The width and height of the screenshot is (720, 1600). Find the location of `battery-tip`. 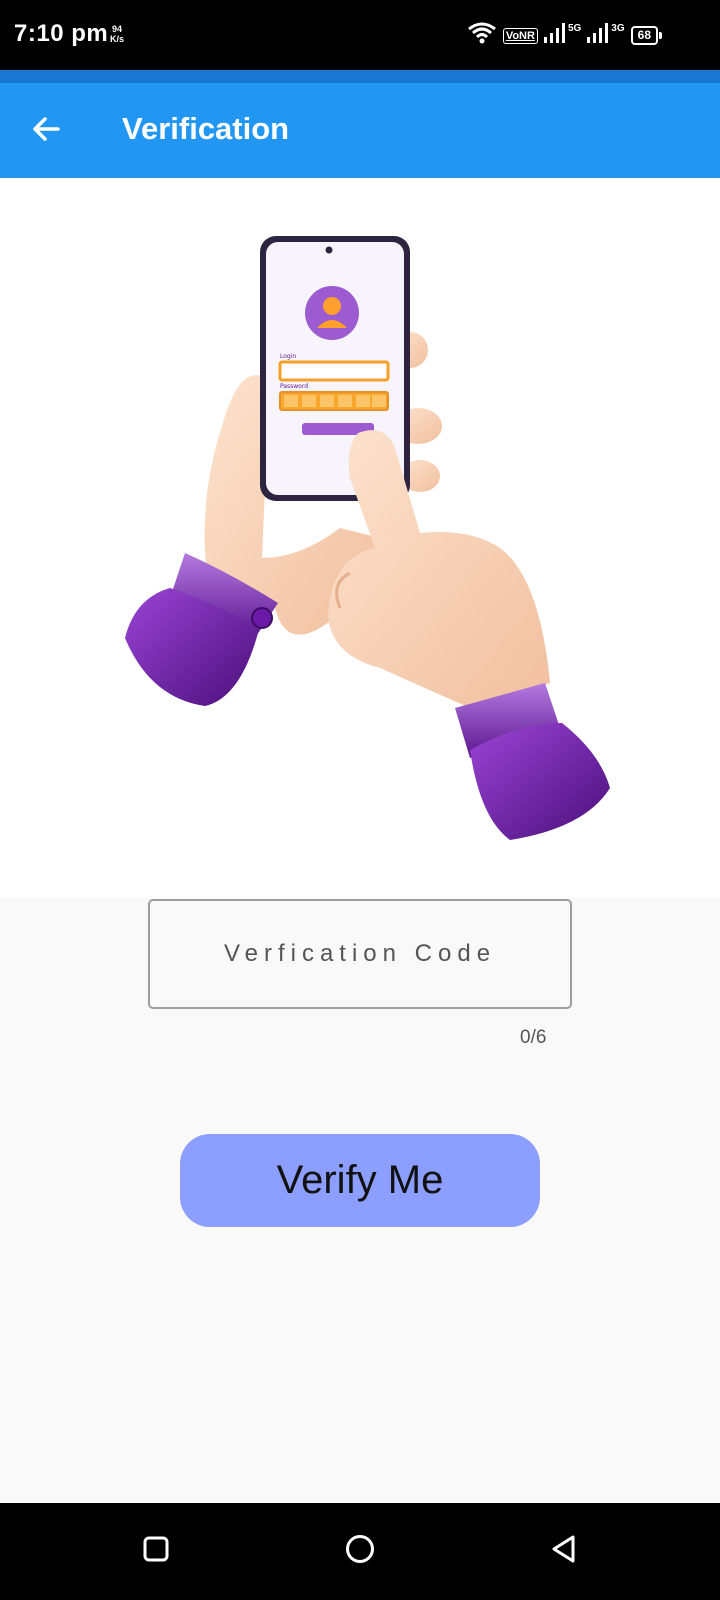

battery-tip is located at coordinates (660, 35).